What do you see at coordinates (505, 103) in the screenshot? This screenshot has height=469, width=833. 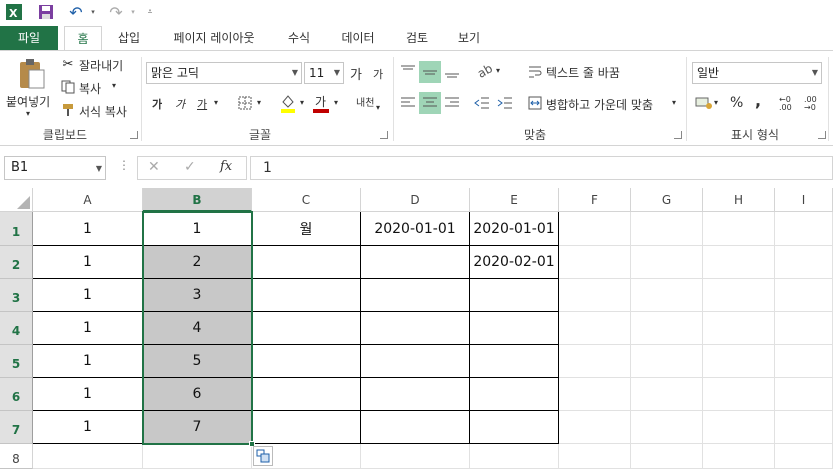 I see `increase-indent-icon` at bounding box center [505, 103].